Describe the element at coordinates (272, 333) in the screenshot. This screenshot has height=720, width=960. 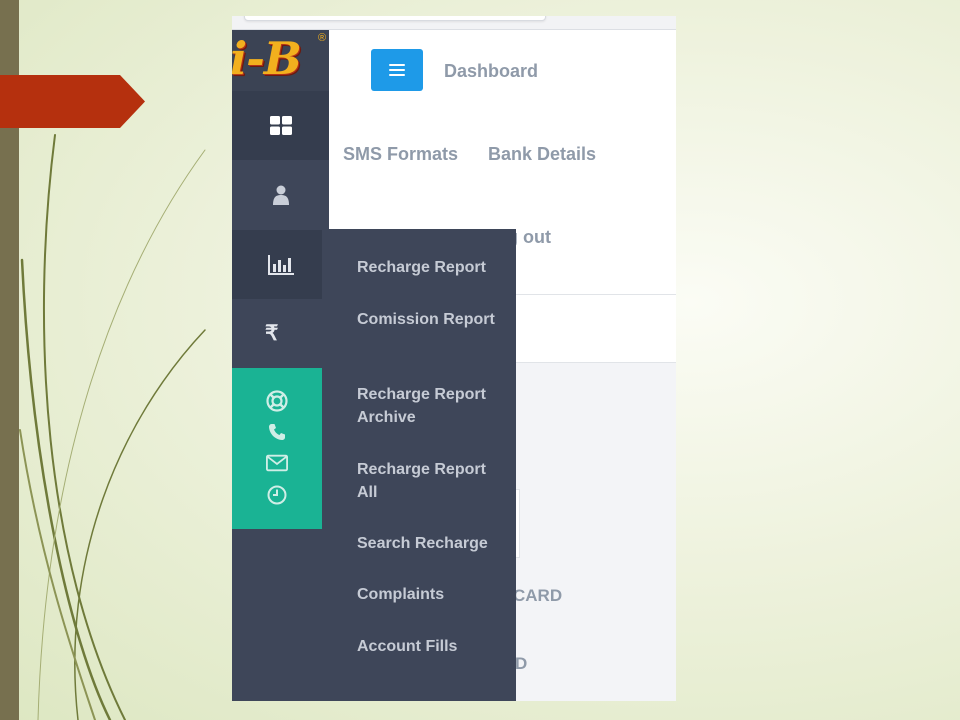
I see `rupee-icon: ₹` at that location.